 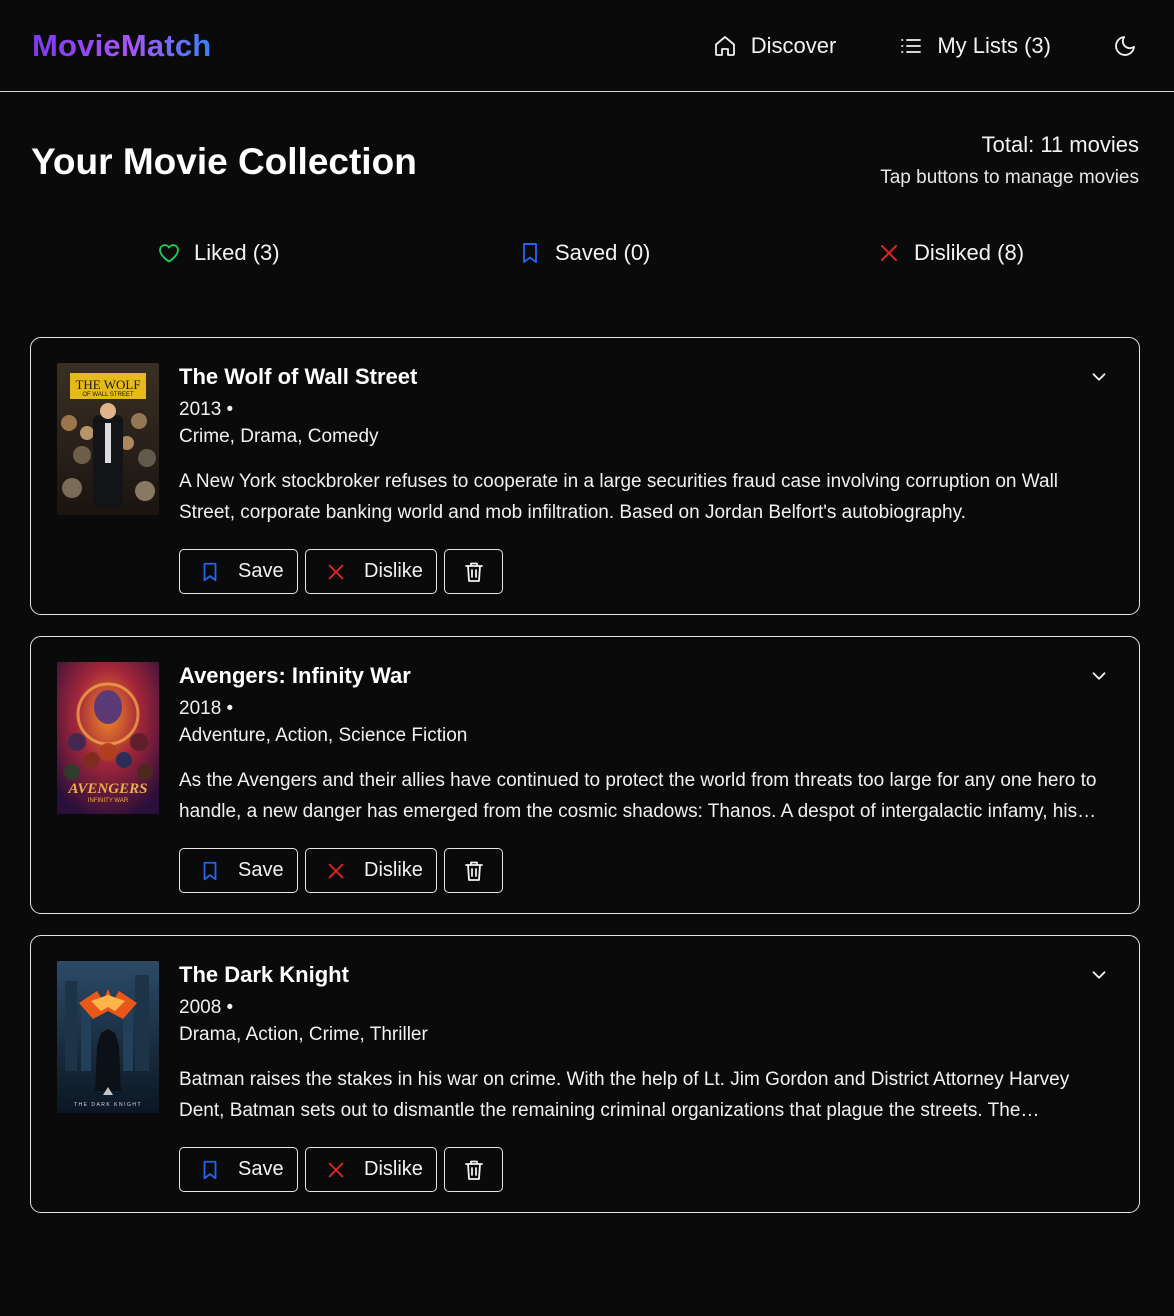 I want to click on main-nav: Discover My Lists (3), so click(x=927, y=45).